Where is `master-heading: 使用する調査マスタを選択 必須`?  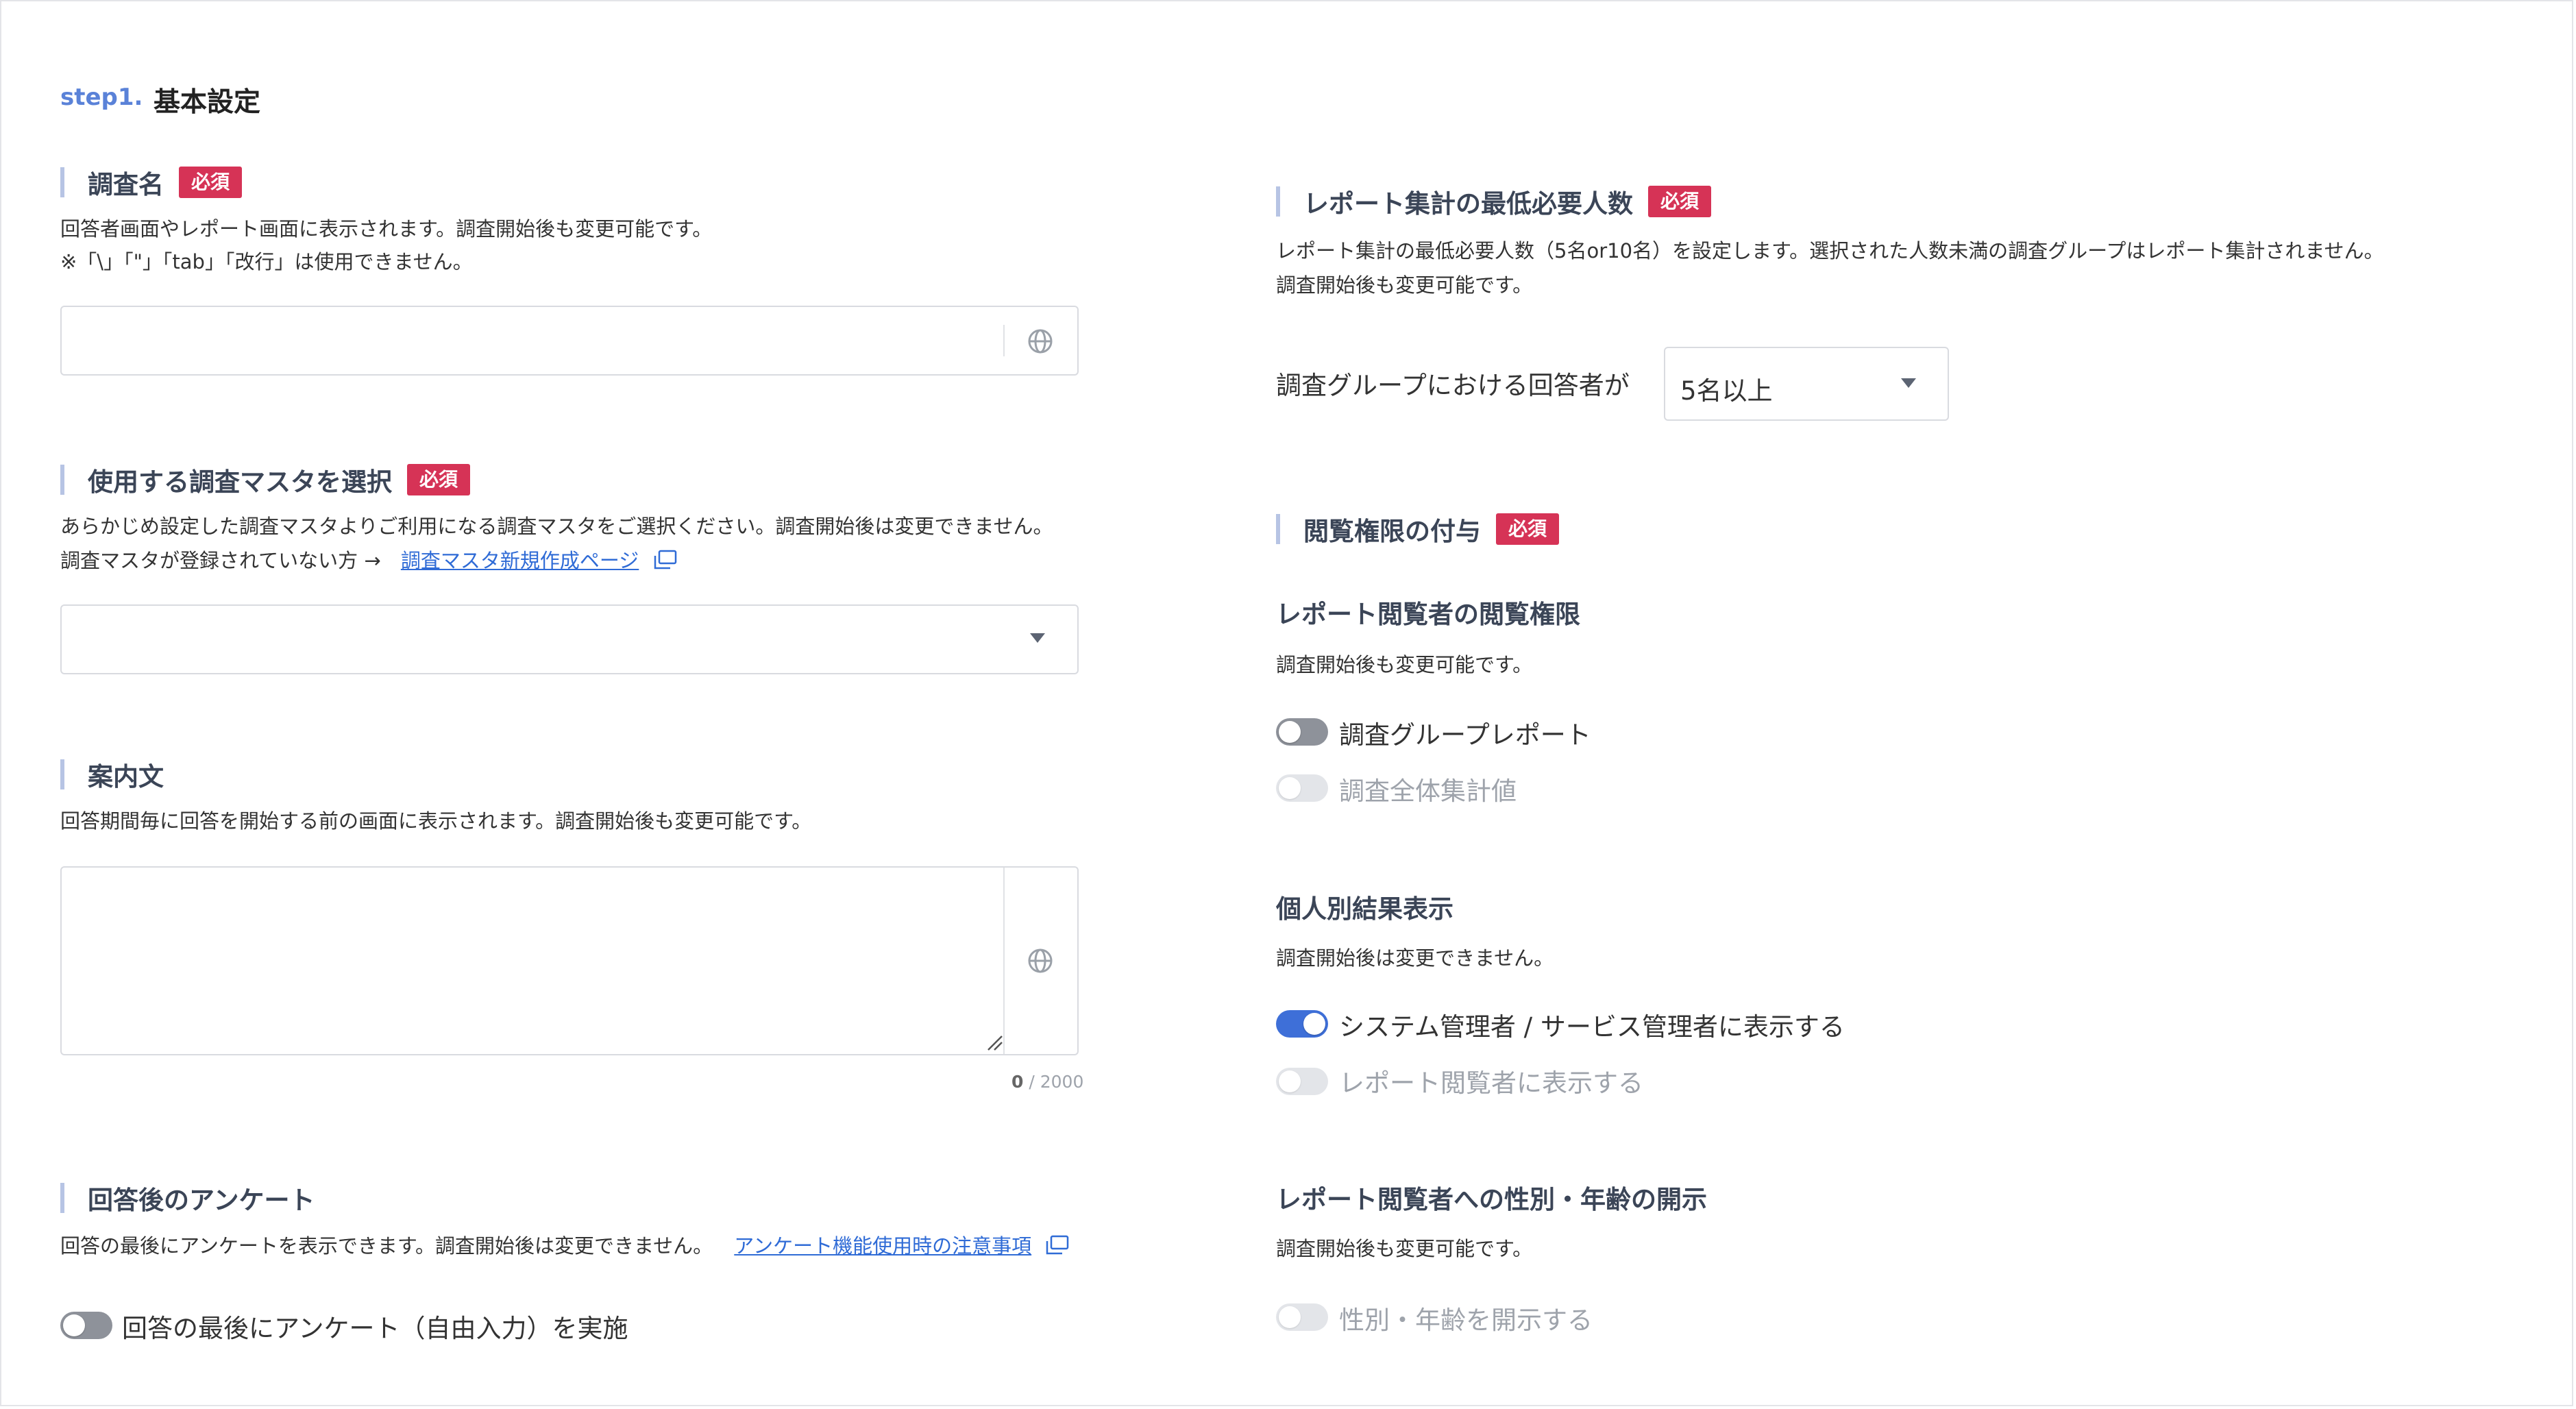
master-heading: 使用する調査マスタを選択 必須 is located at coordinates (266, 480).